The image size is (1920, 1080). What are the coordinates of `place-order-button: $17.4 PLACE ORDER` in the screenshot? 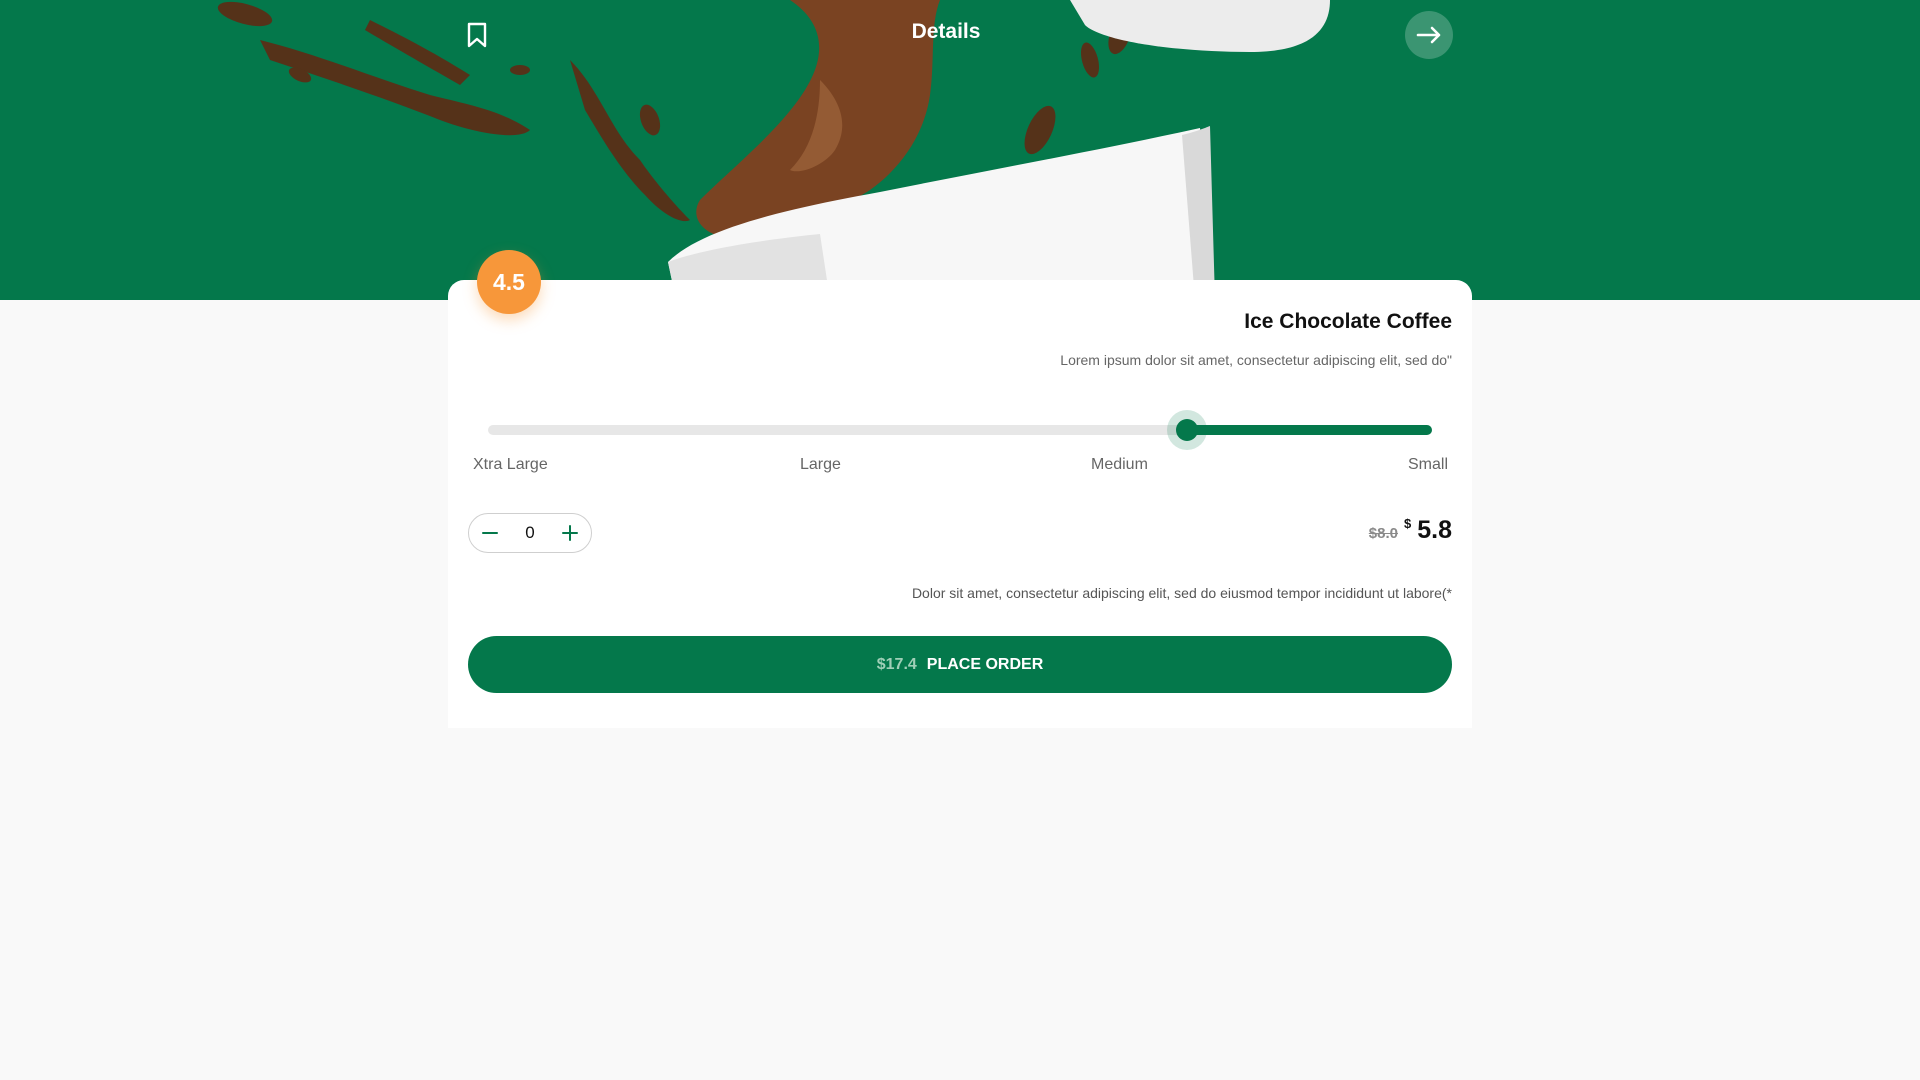 It's located at (960, 664).